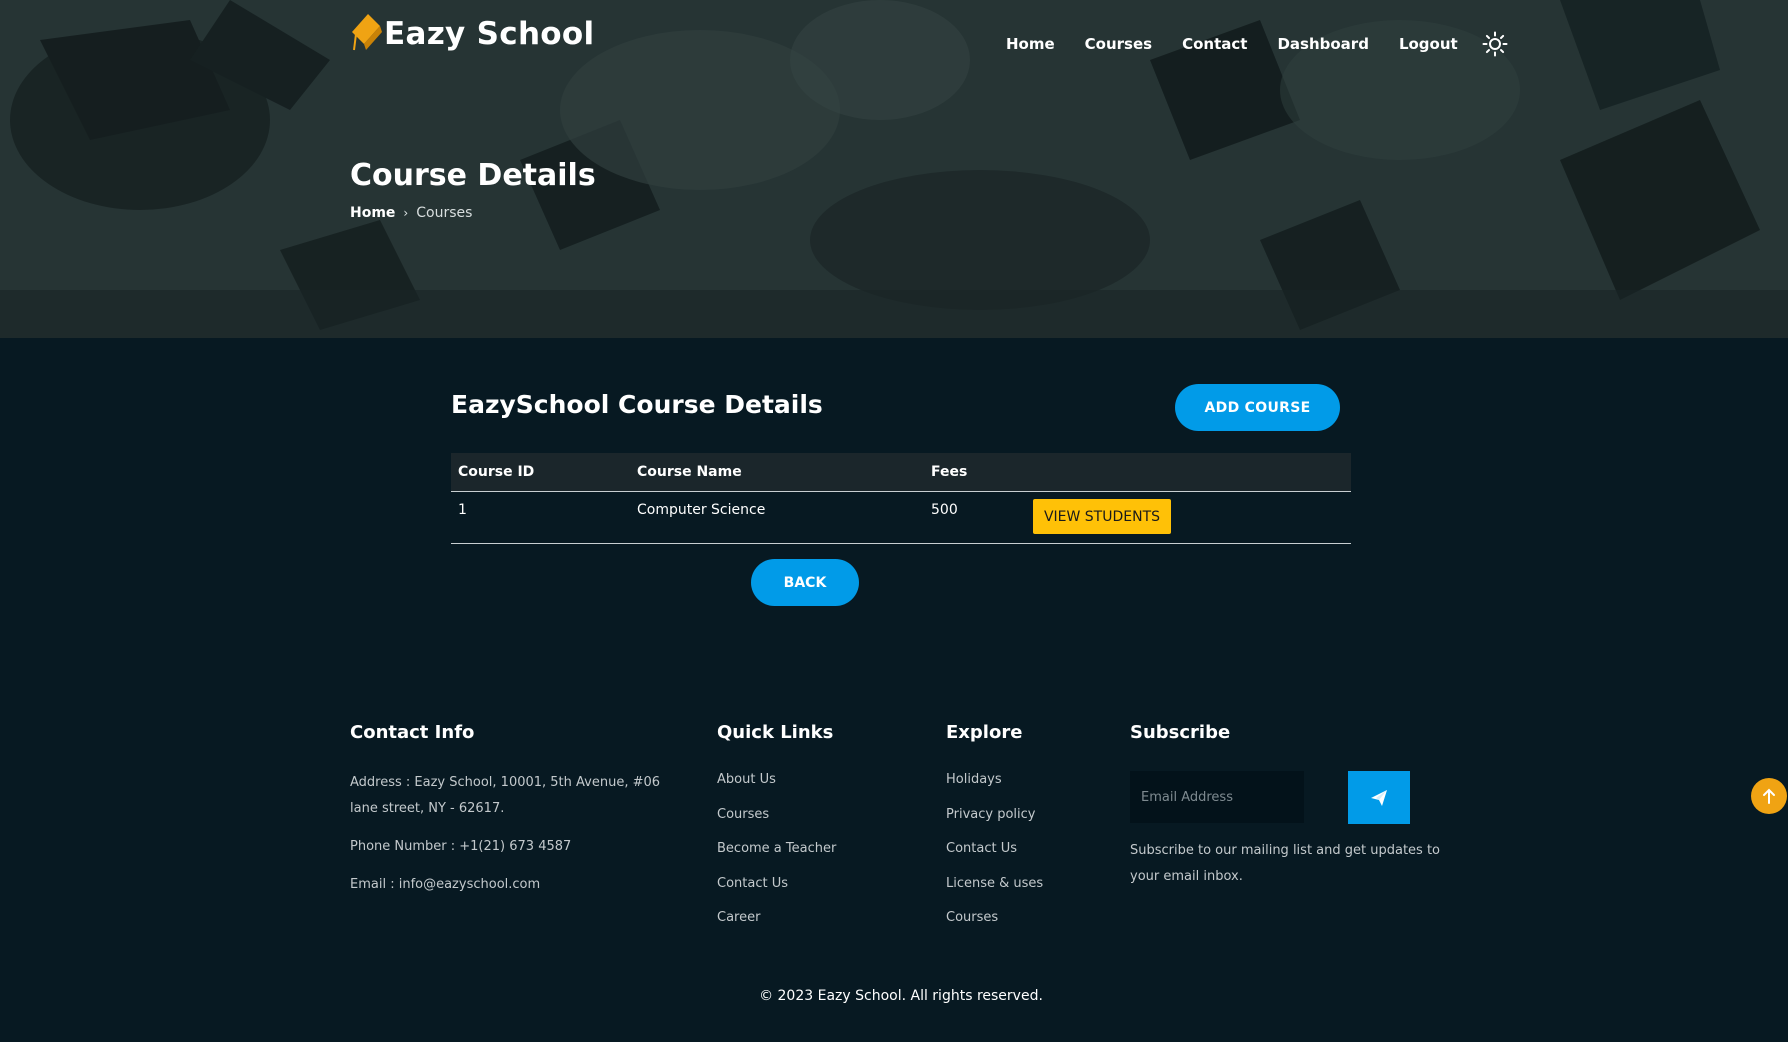 This screenshot has height=1042, width=1788. Describe the element at coordinates (462, 510) in the screenshot. I see `cell-course-id: 1` at that location.